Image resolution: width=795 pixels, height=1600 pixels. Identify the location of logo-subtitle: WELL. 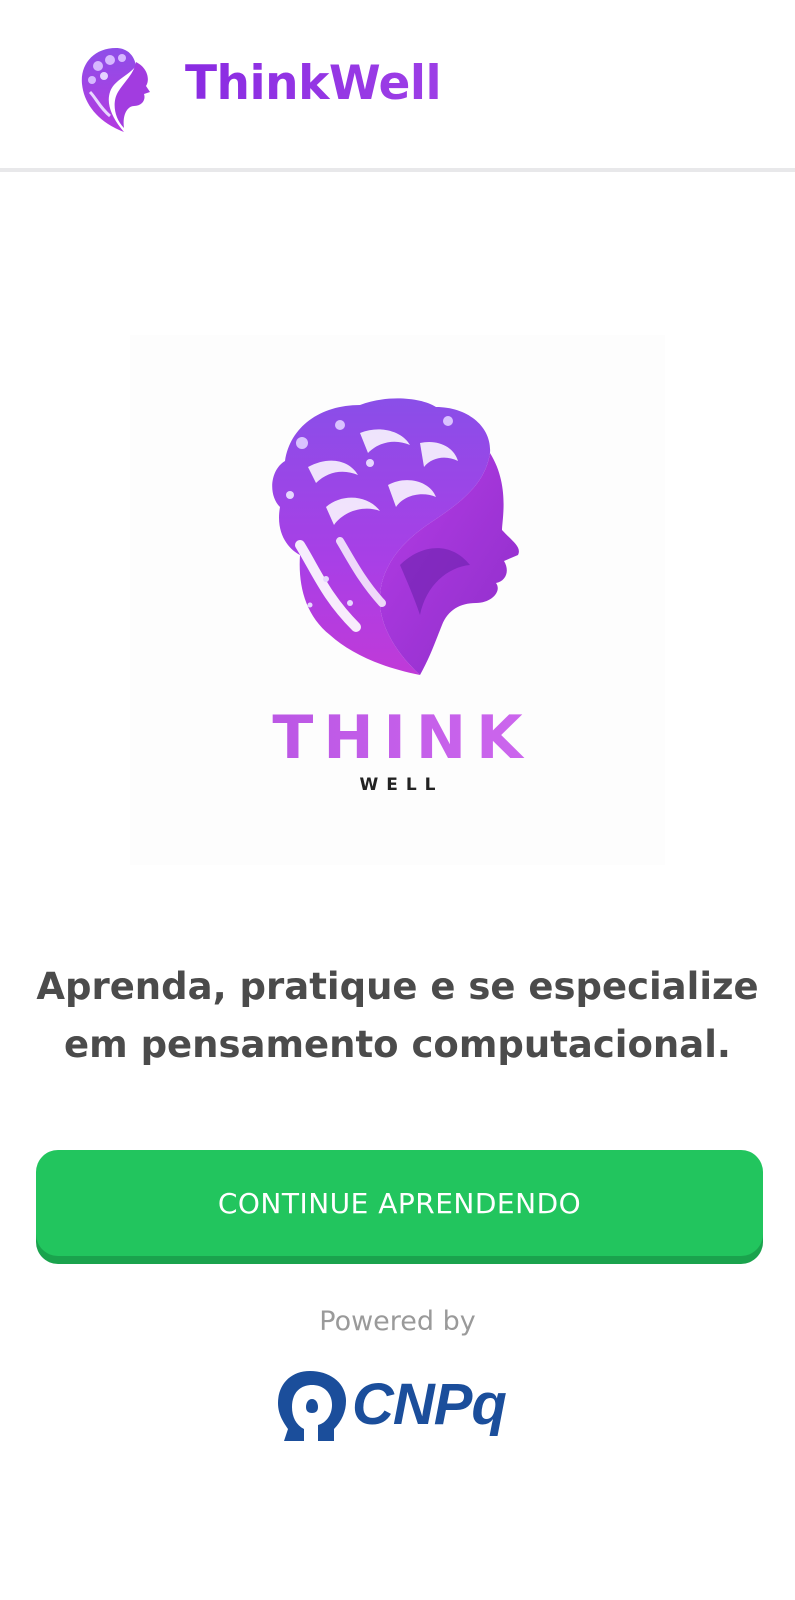
(401, 785).